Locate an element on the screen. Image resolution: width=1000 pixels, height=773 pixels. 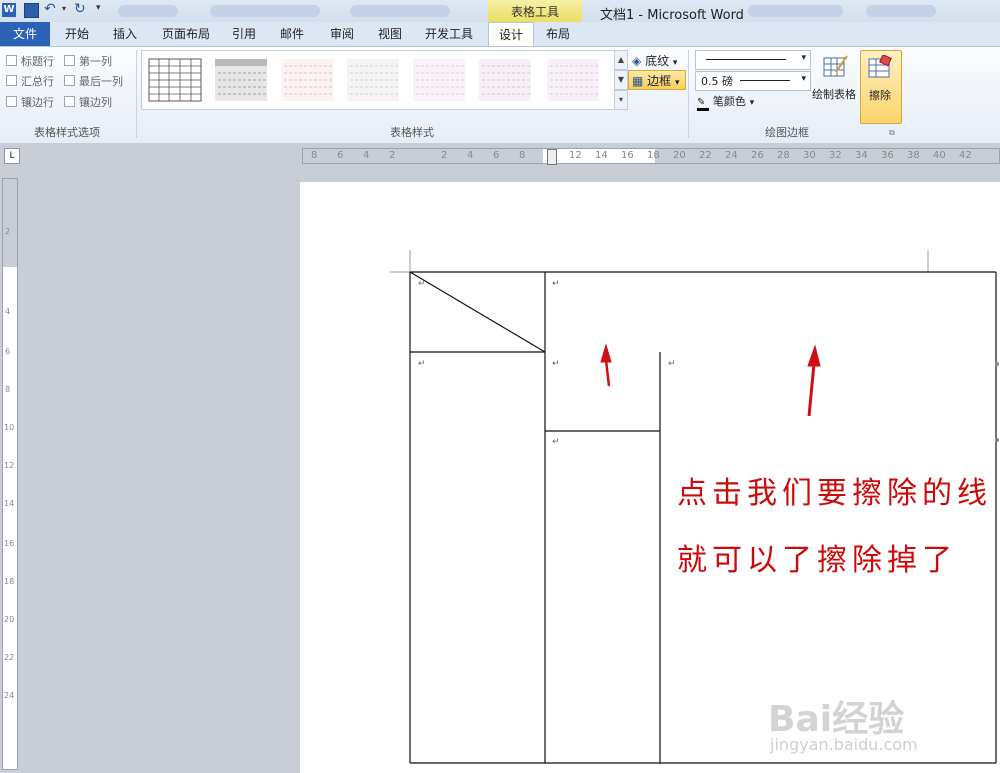
instruction-text-line2: 就可以了擦除掉了 is located at coordinates (817, 560).